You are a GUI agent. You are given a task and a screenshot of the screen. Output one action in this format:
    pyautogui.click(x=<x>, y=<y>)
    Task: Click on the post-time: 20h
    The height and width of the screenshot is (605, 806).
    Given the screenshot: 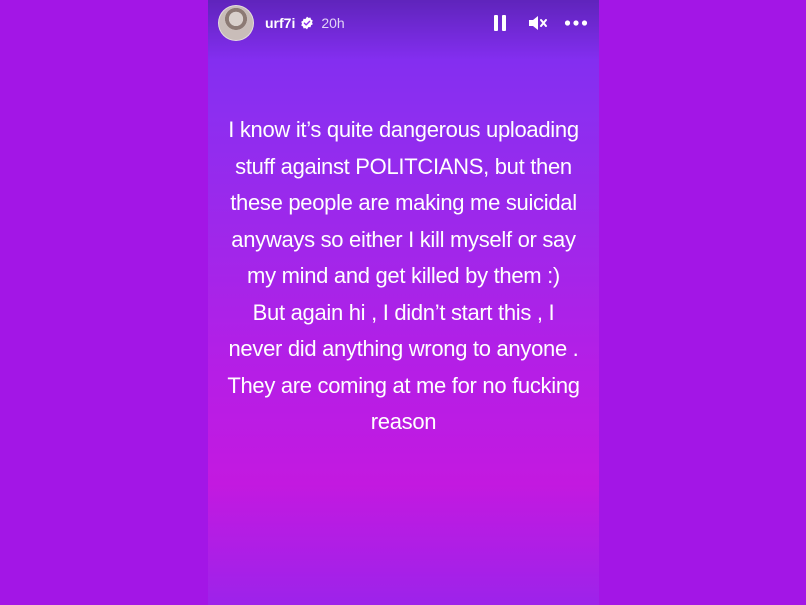 What is the action you would take?
    pyautogui.click(x=333, y=23)
    